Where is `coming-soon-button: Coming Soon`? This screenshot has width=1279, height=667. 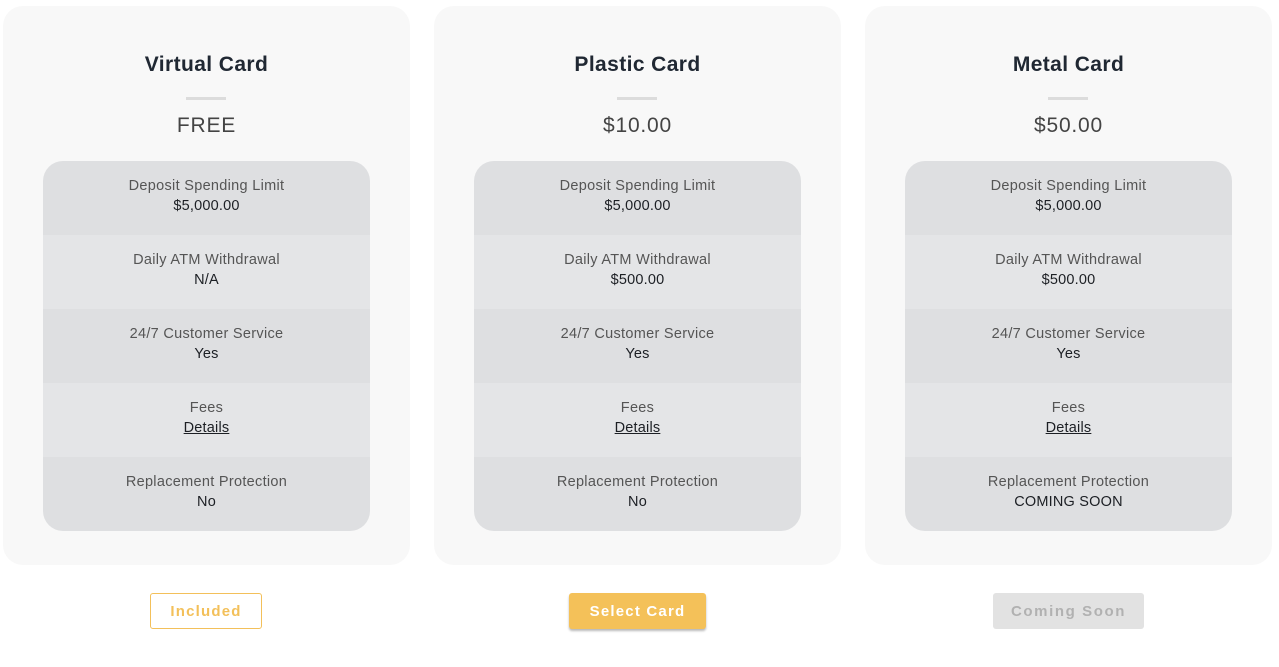 coming-soon-button: Coming Soon is located at coordinates (1068, 611).